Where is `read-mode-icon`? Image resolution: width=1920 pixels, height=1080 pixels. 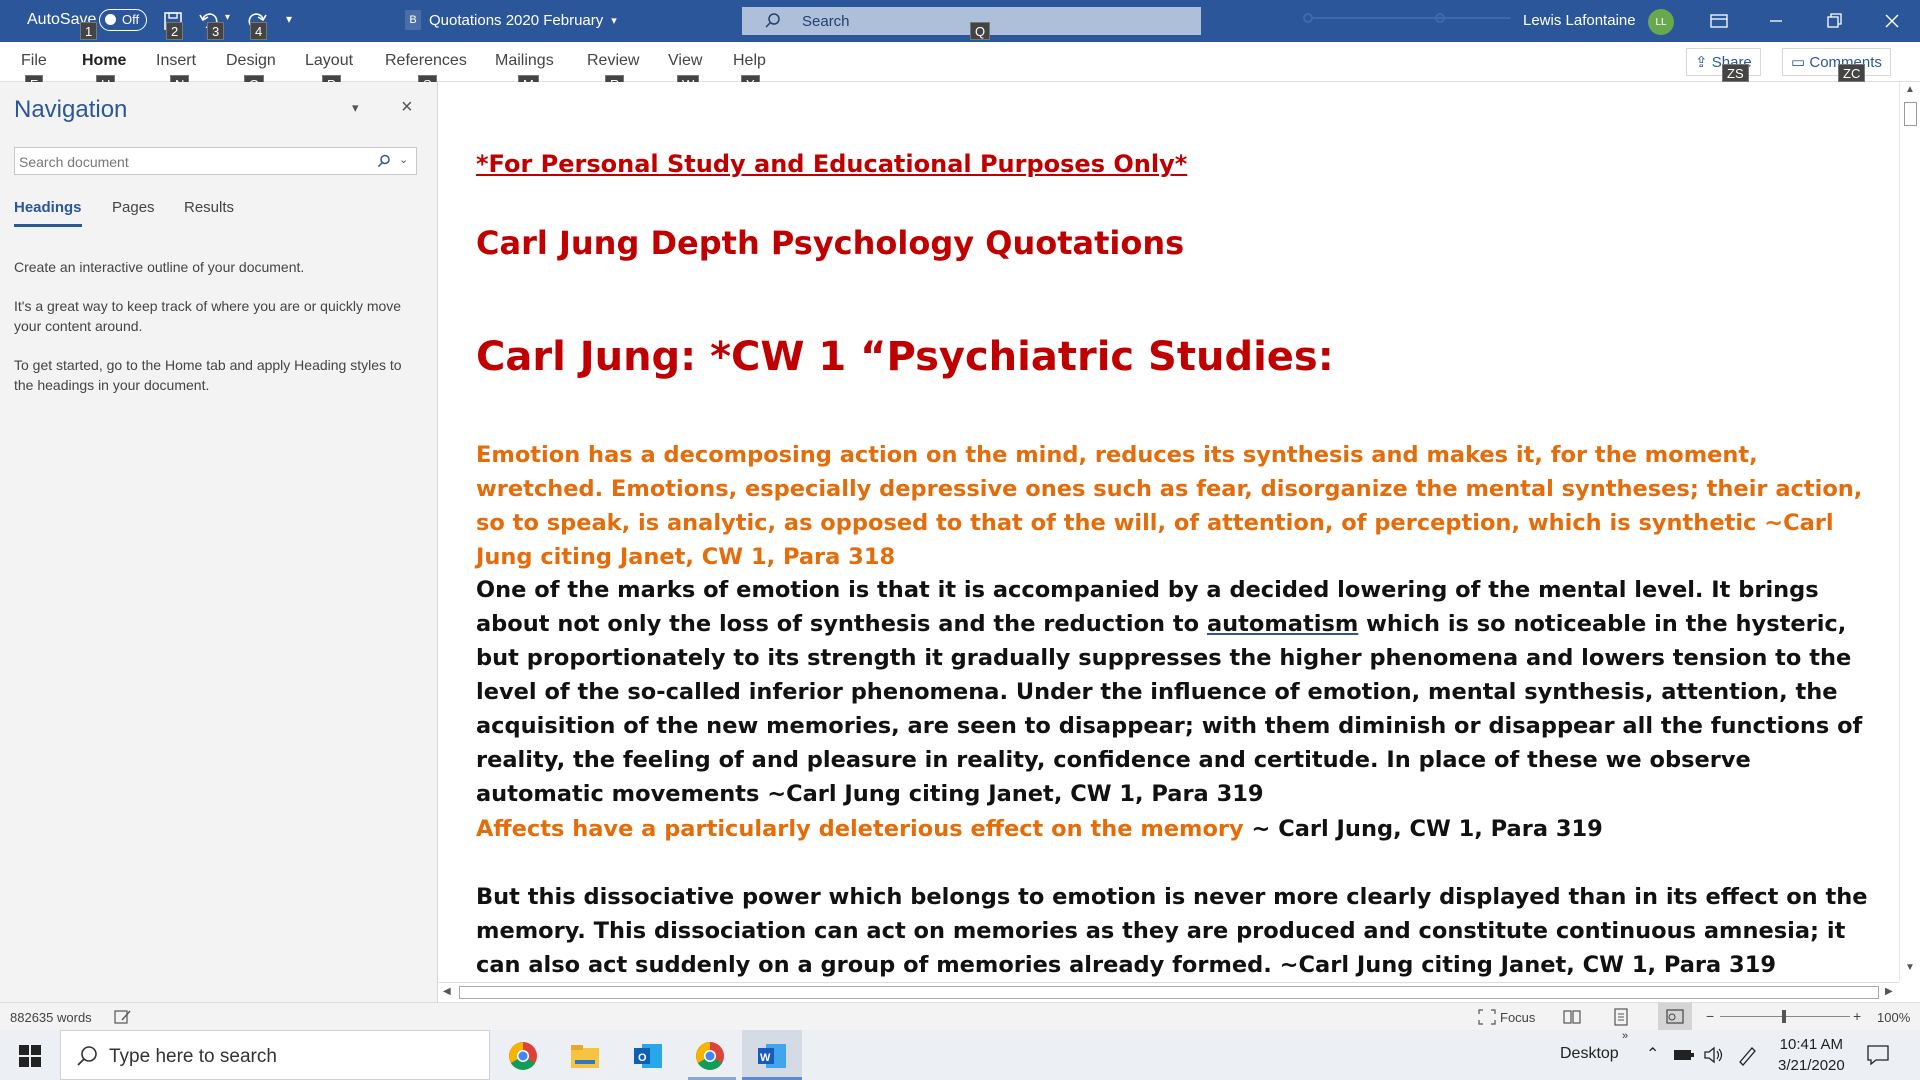
read-mode-icon is located at coordinates (1572, 1017).